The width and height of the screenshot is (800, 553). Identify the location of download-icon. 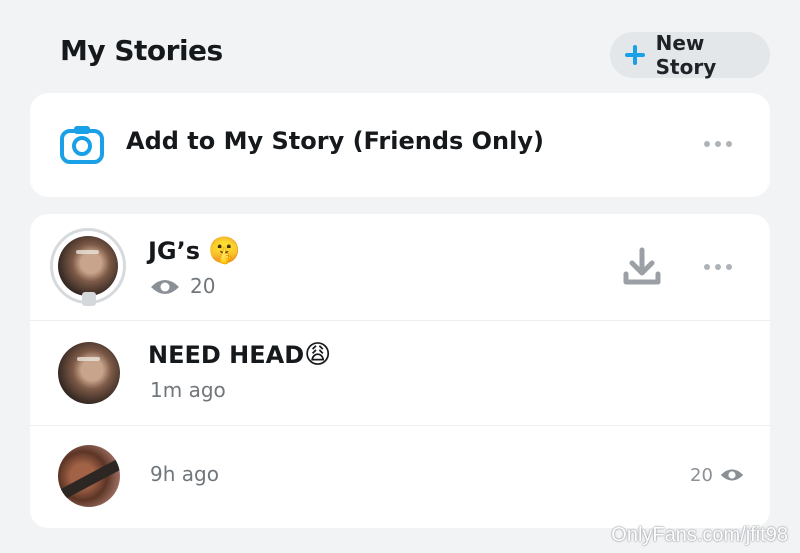
(642, 267).